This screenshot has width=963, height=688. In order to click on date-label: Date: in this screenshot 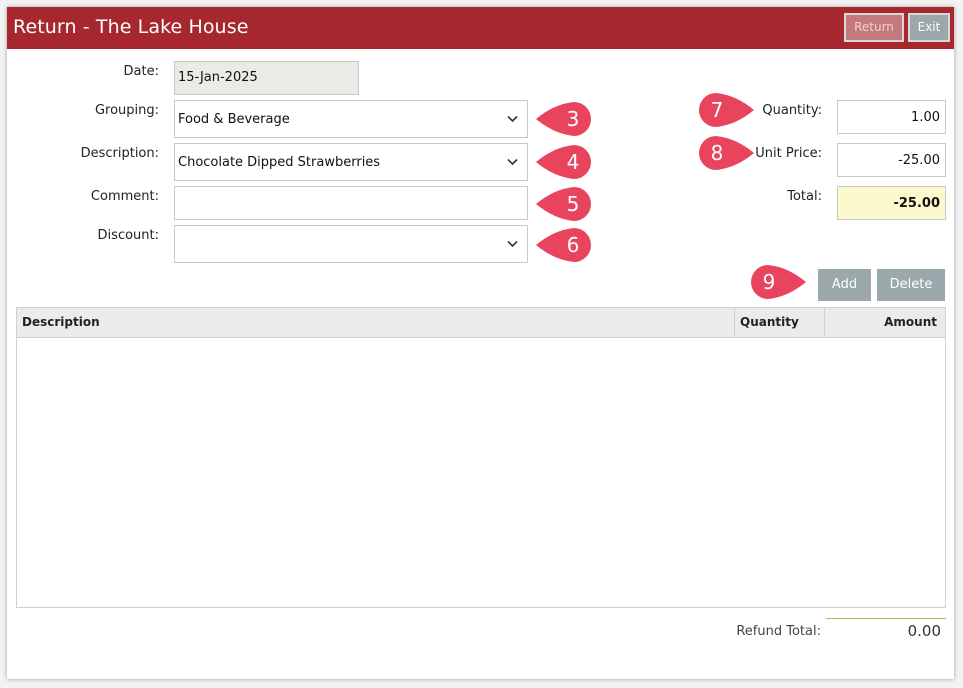, I will do `click(141, 71)`.